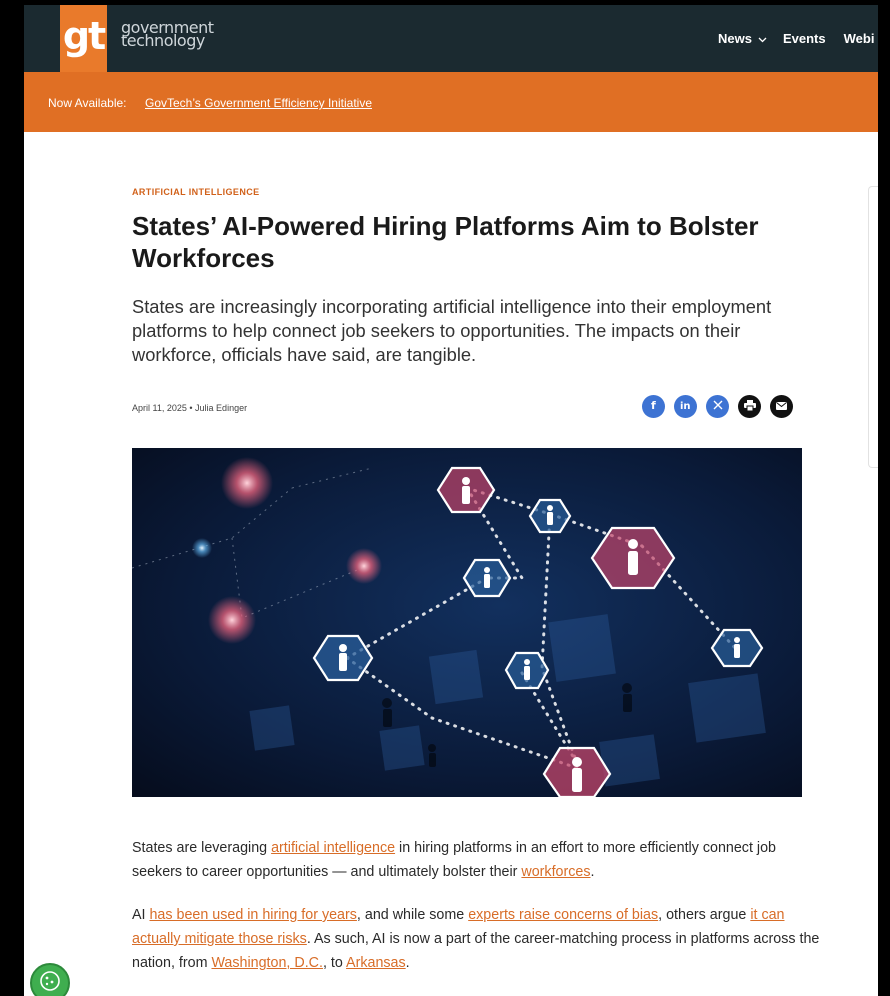 The image size is (890, 996). I want to click on email-icon, so click(781, 407).